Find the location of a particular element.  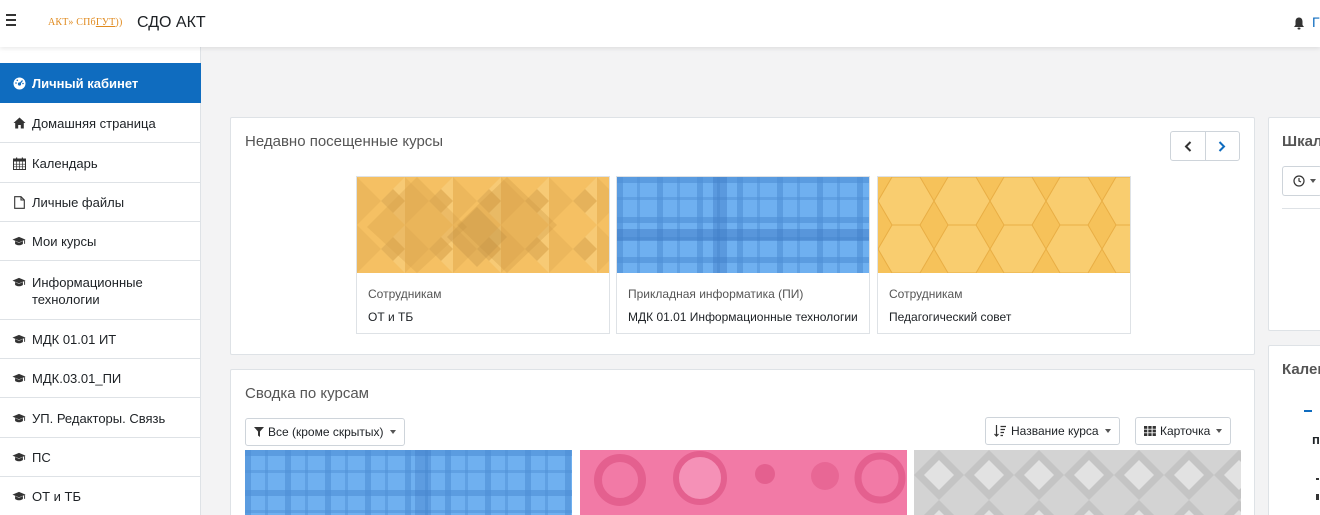

sidebar-item-my-courses: Мои курсы is located at coordinates (100, 242).